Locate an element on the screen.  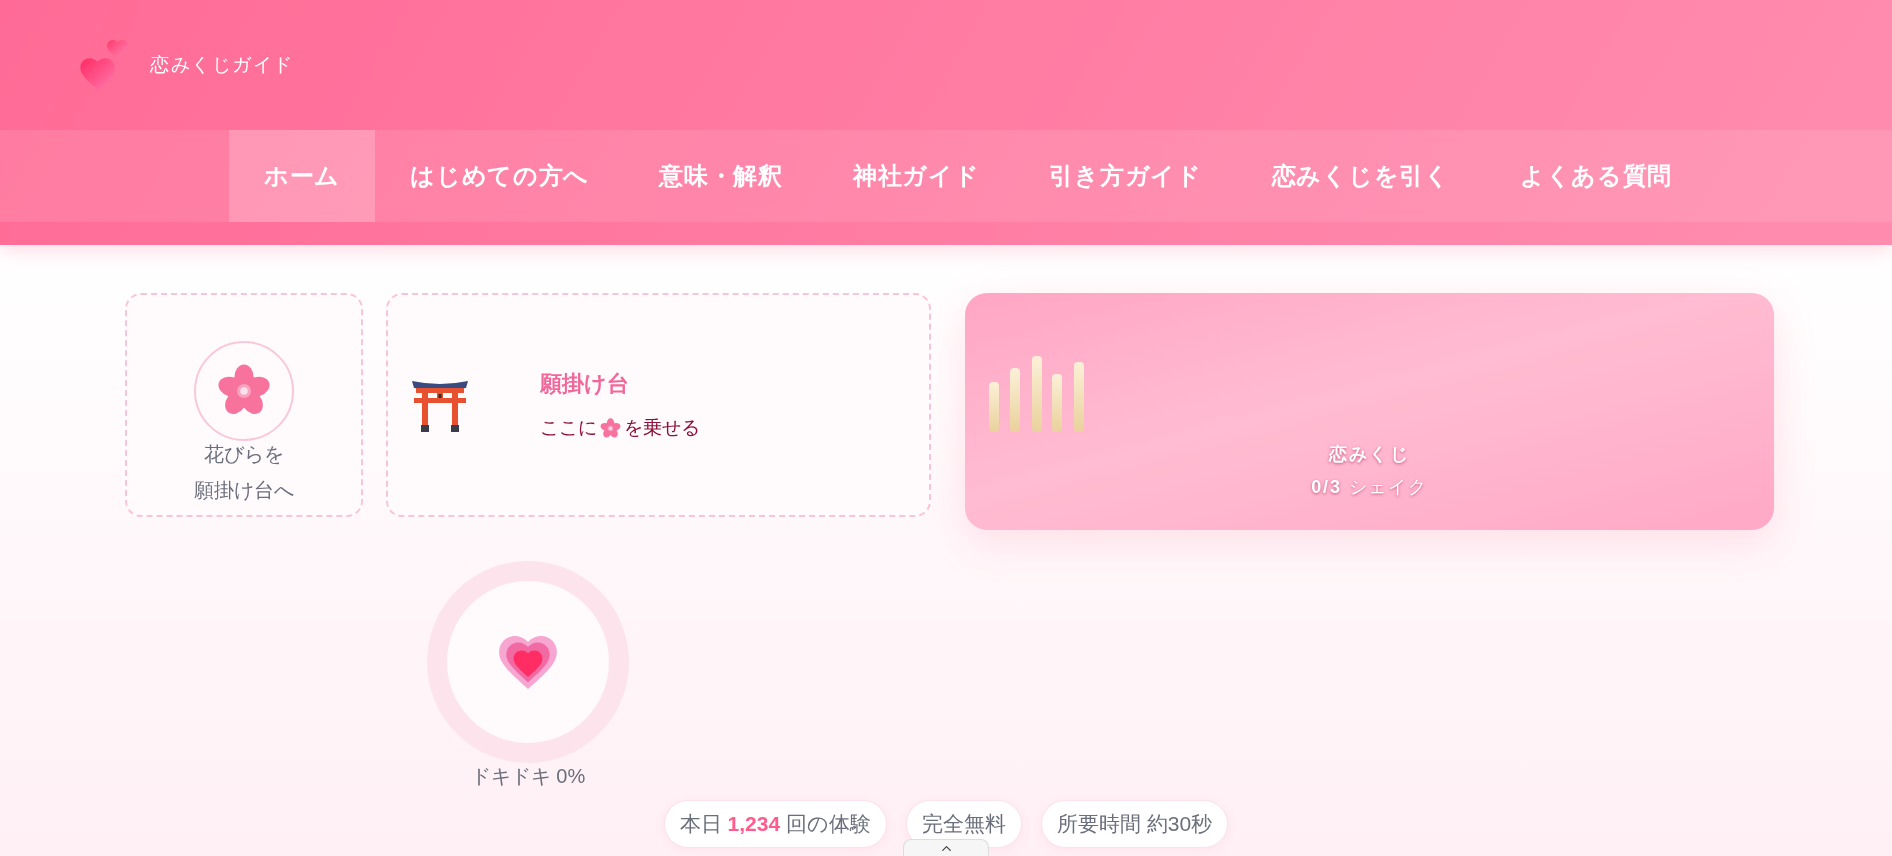
heart-meter-label: ドキドキ 0% is located at coordinates (528, 776).